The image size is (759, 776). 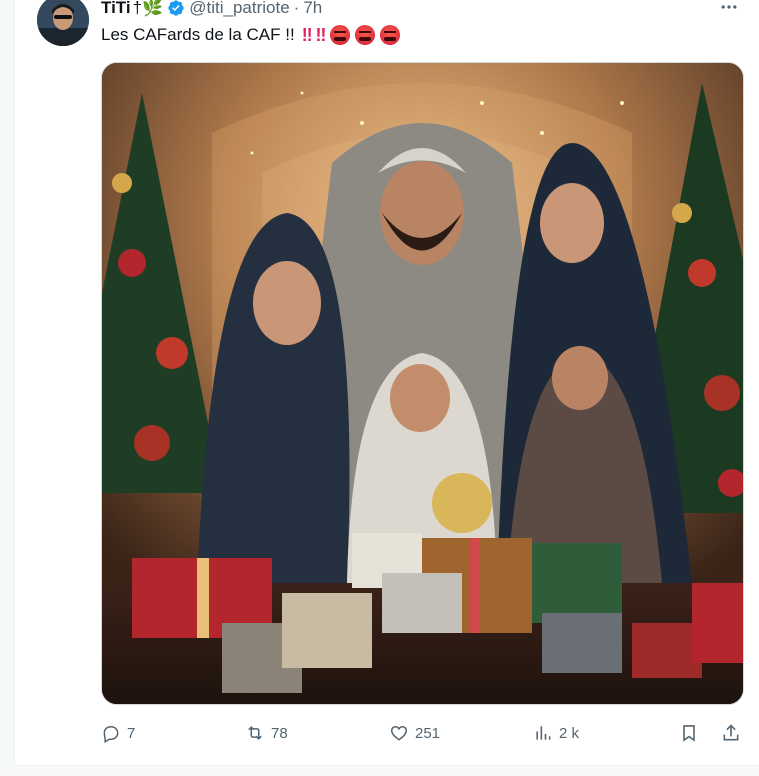 I want to click on like-icon, so click(x=399, y=733).